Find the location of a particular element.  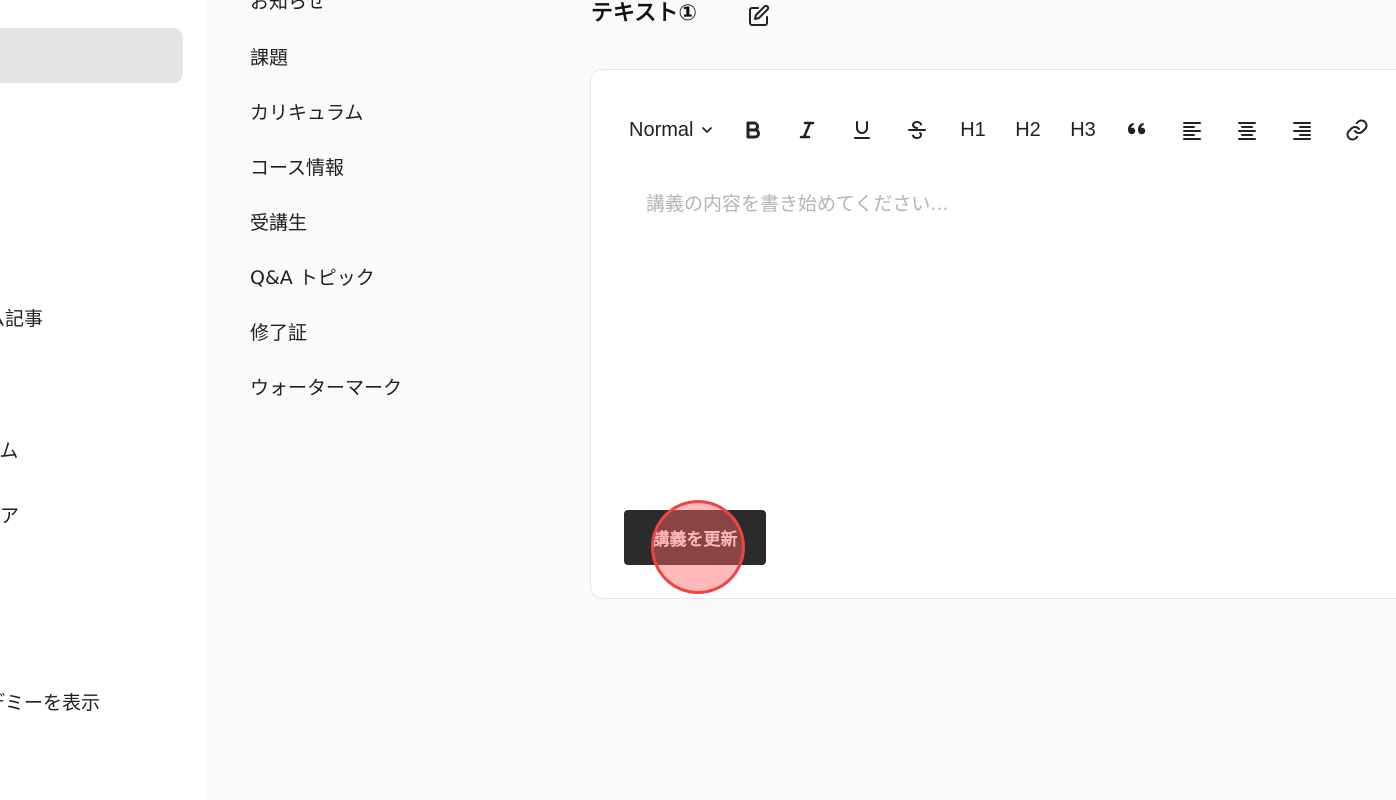

align-left-button is located at coordinates (1192, 130).